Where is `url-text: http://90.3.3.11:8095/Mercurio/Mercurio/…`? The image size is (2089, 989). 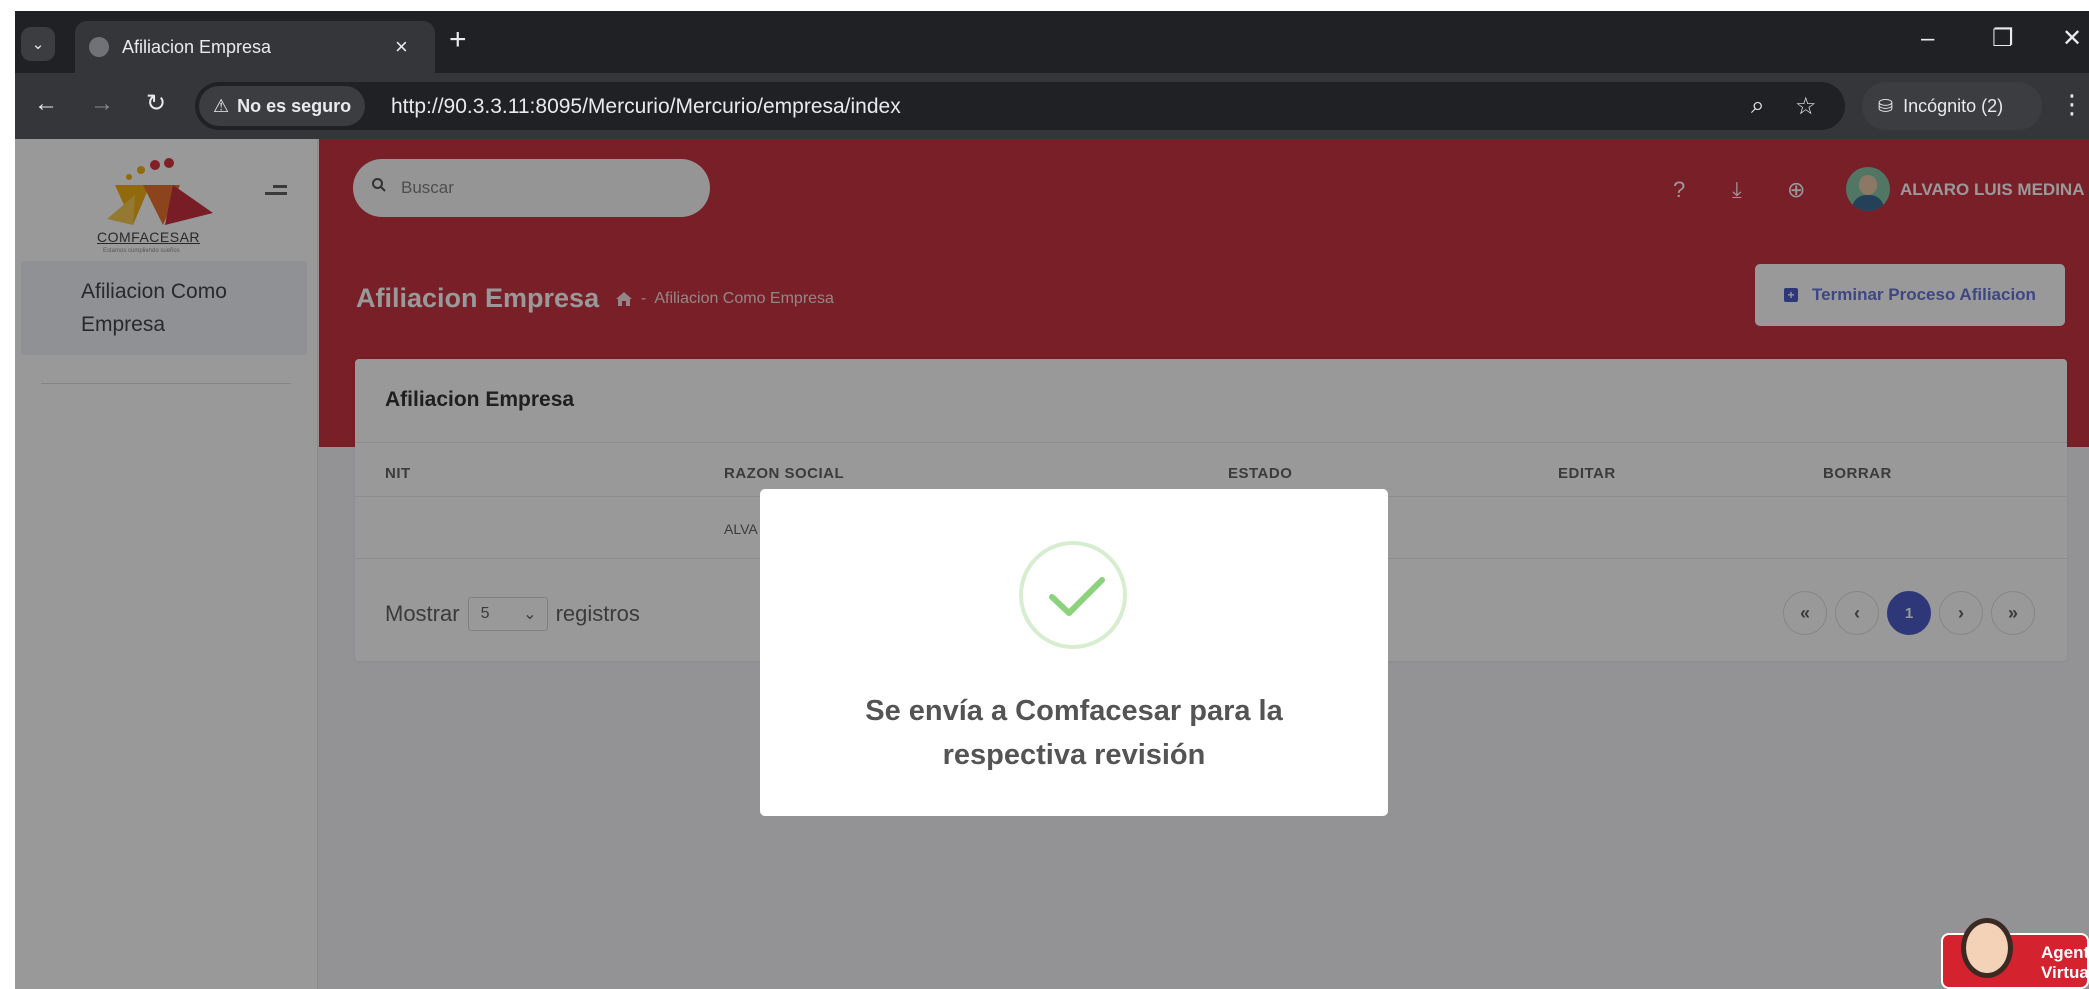
url-text: http://90.3.3.11:8095/Mercurio/Mercurio/… is located at coordinates (646, 107).